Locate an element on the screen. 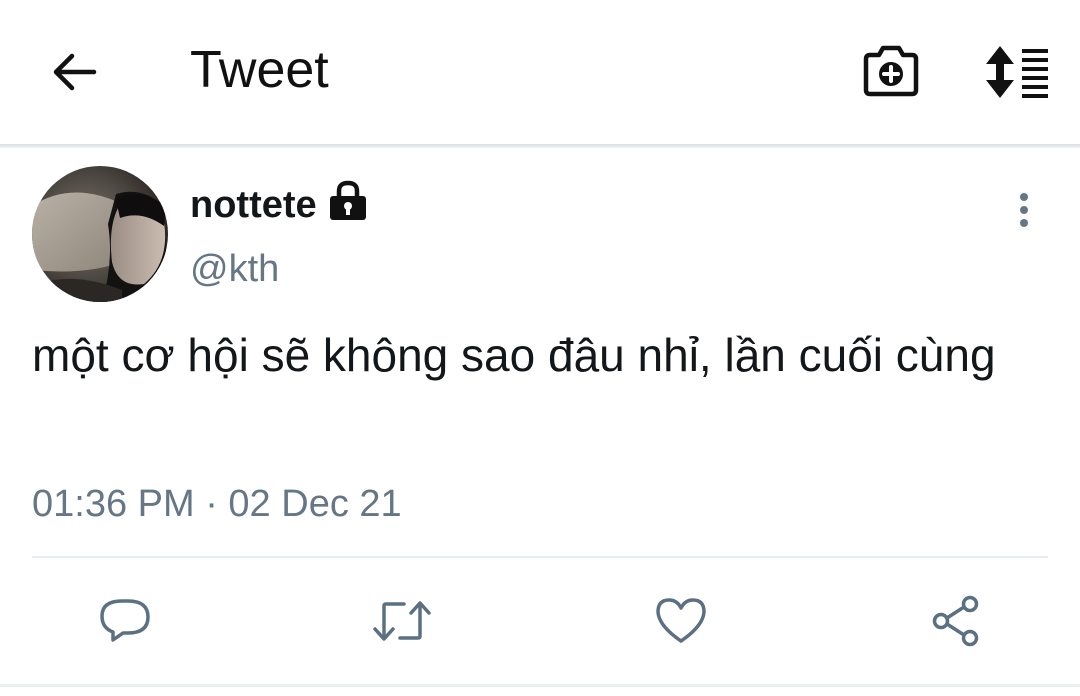 Image resolution: width=1080 pixels, height=696 pixels. lock-icon is located at coordinates (348, 201).